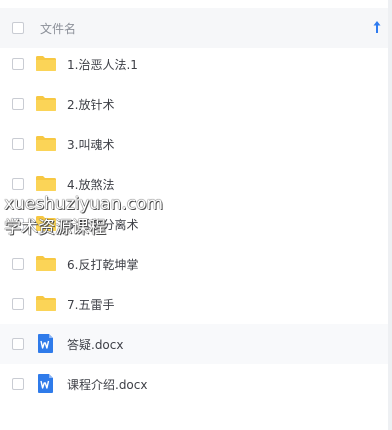 The image size is (392, 430). I want to click on file-name: 1.治恶人法.1, so click(102, 64).